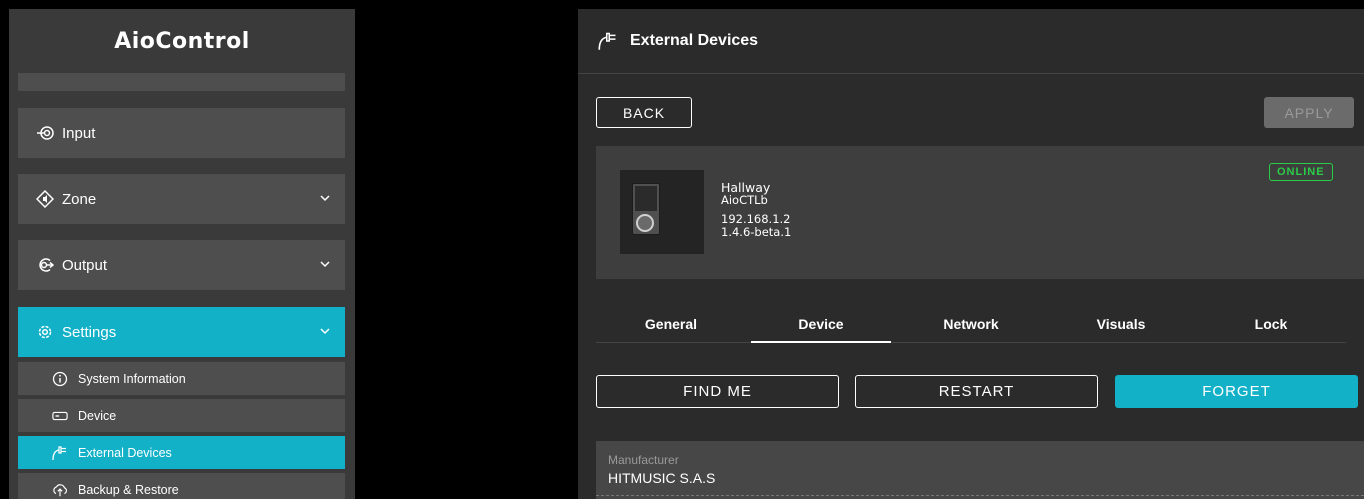 Image resolution: width=1364 pixels, height=499 pixels. I want to click on gear-icon, so click(45, 332).